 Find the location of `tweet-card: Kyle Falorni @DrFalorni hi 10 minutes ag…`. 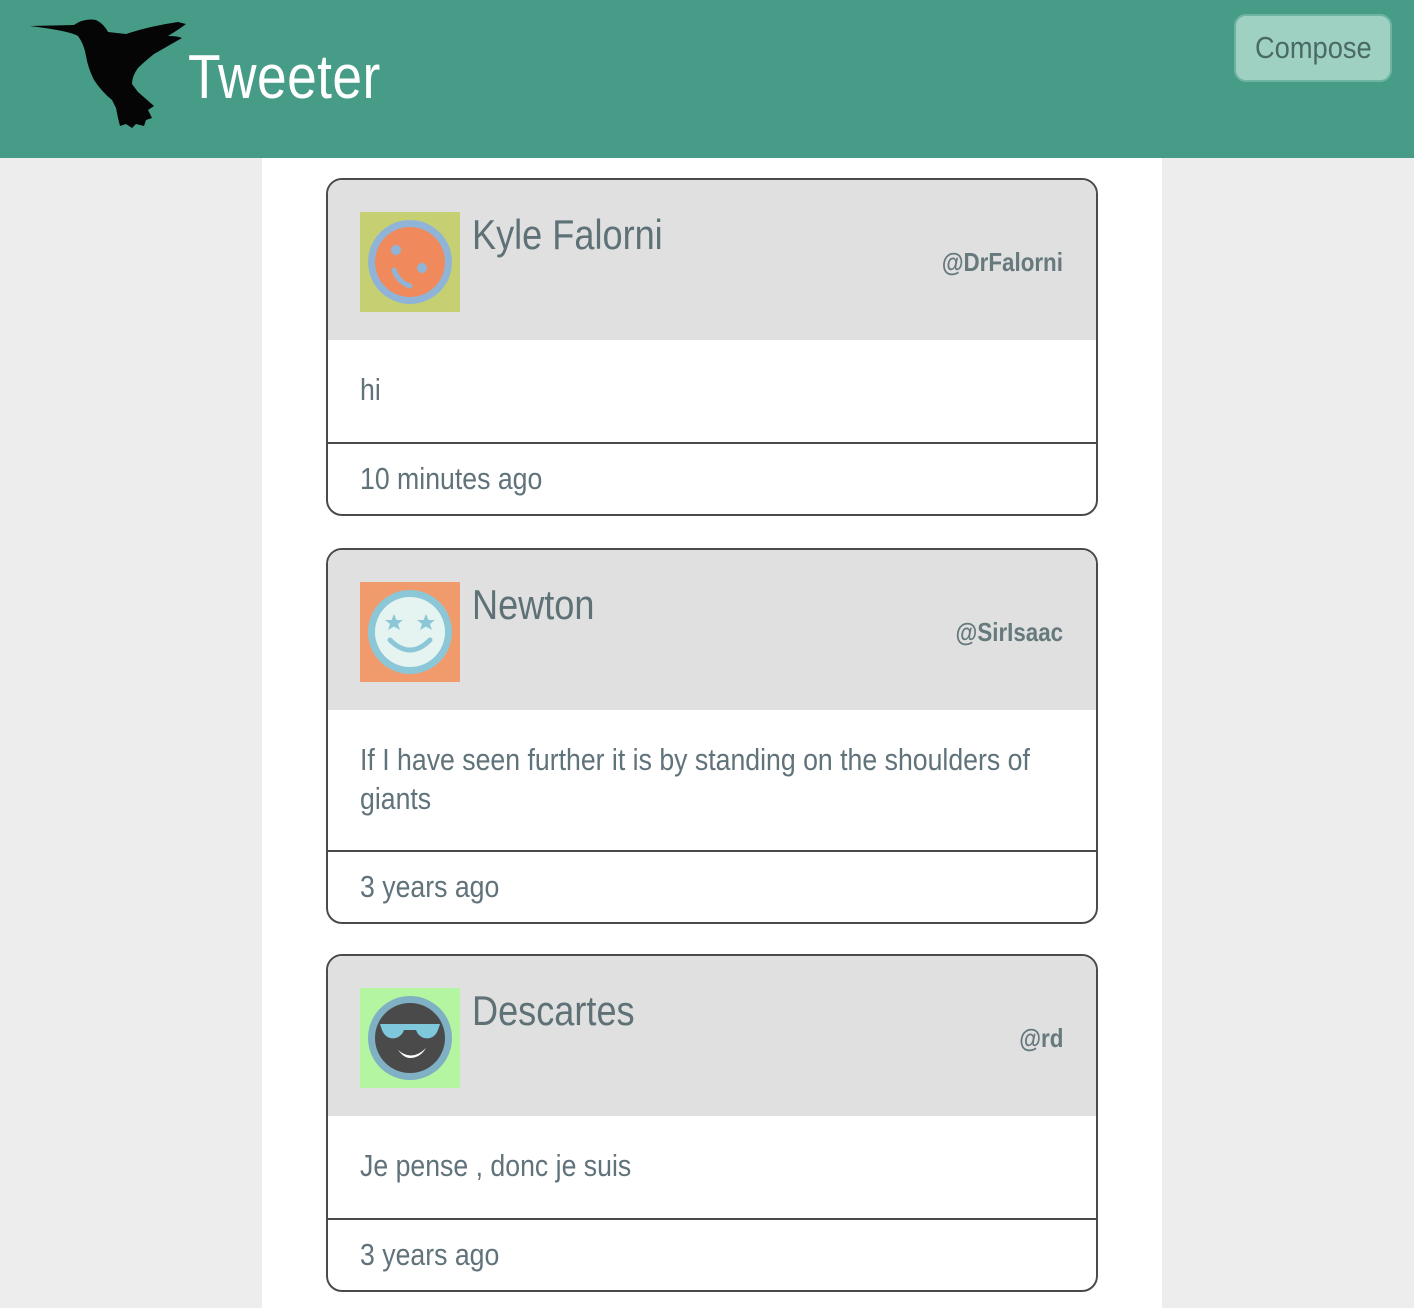

tweet-card: Kyle Falorni @DrFalorni hi 10 minutes ag… is located at coordinates (712, 347).